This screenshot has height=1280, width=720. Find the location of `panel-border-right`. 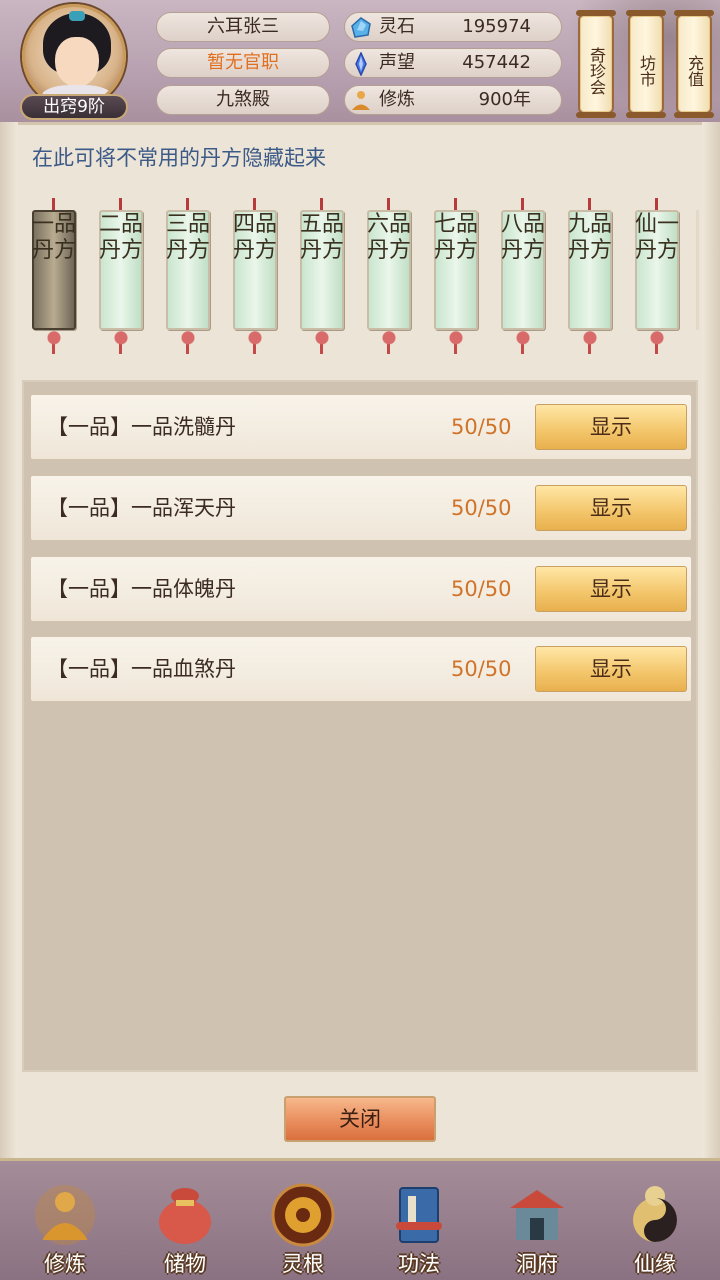

panel-border-right is located at coordinates (711, 640).